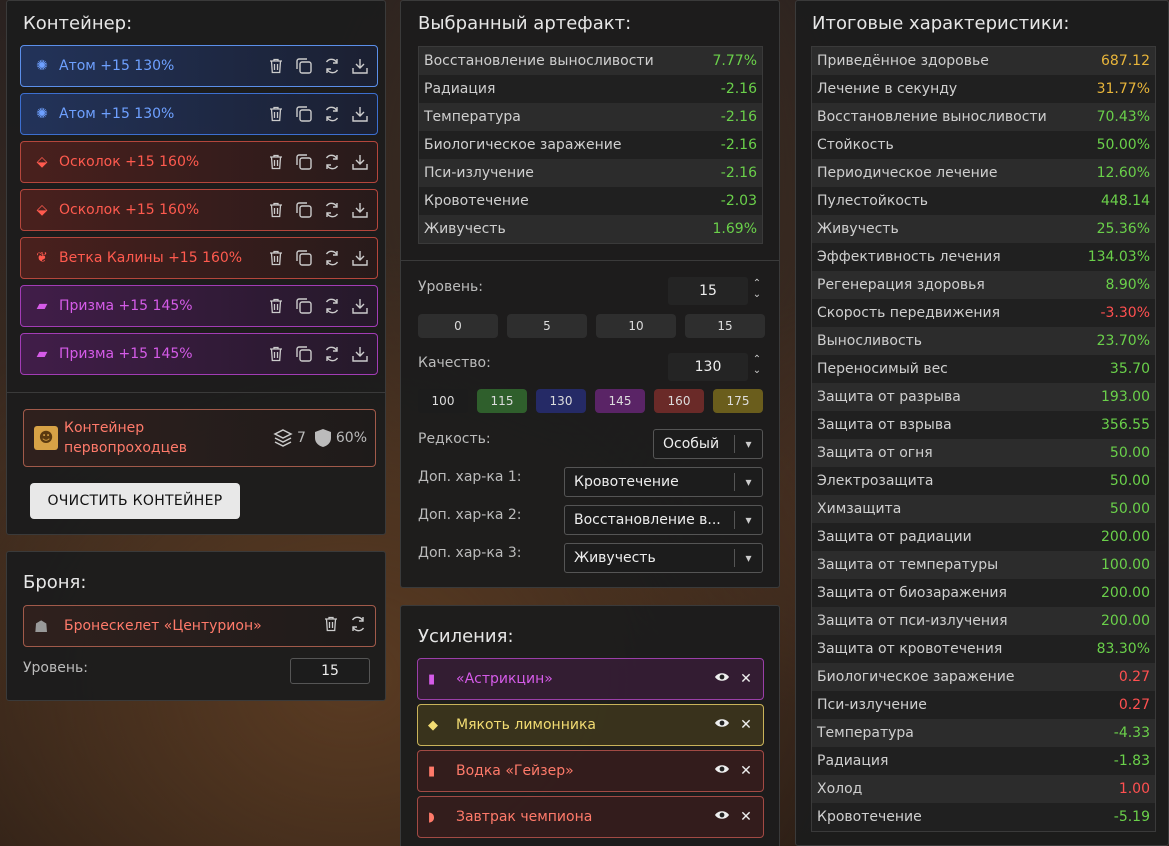 The height and width of the screenshot is (846, 1169). Describe the element at coordinates (199, 626) in the screenshot. I see `armor-card: ☗ Бронескелет «Центурион»` at that location.